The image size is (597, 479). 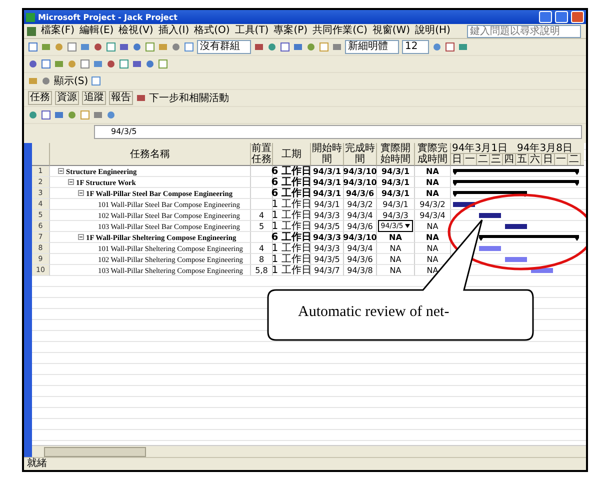 I want to click on document-icon, so click(x=31, y=31).